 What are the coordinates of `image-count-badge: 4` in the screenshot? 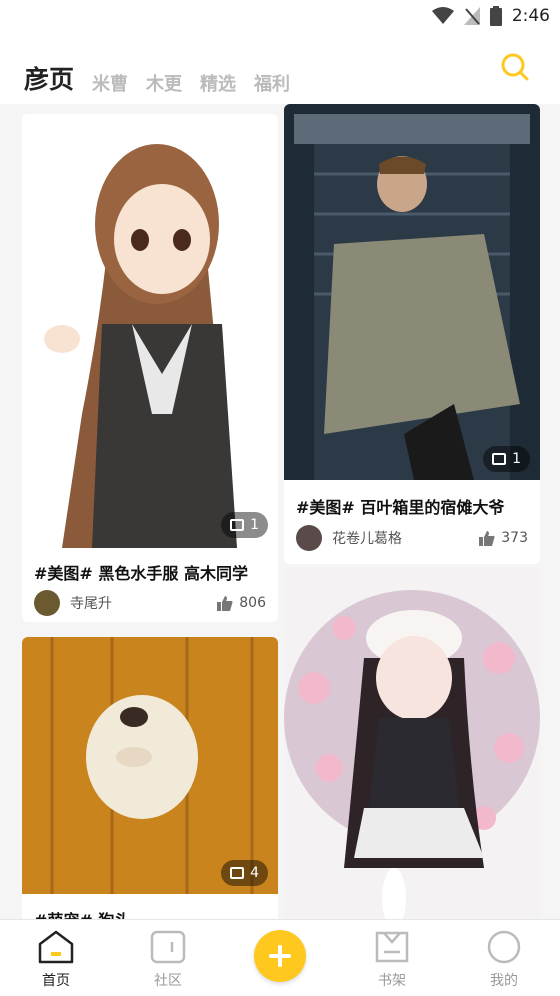 It's located at (244, 873).